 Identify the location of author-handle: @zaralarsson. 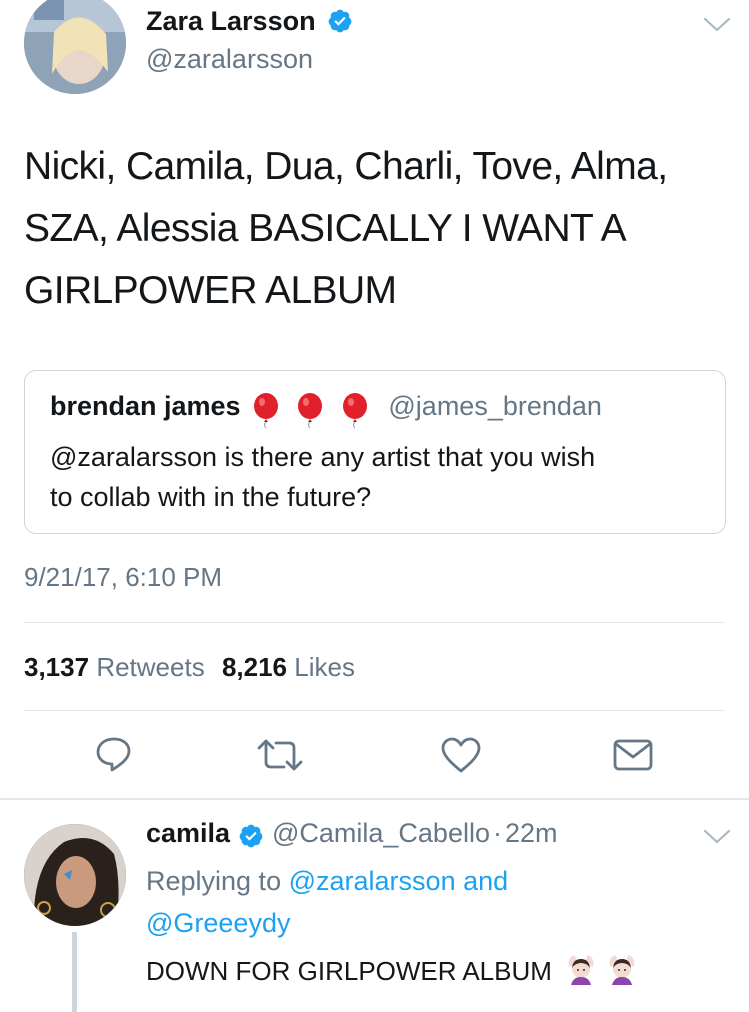
(229, 59).